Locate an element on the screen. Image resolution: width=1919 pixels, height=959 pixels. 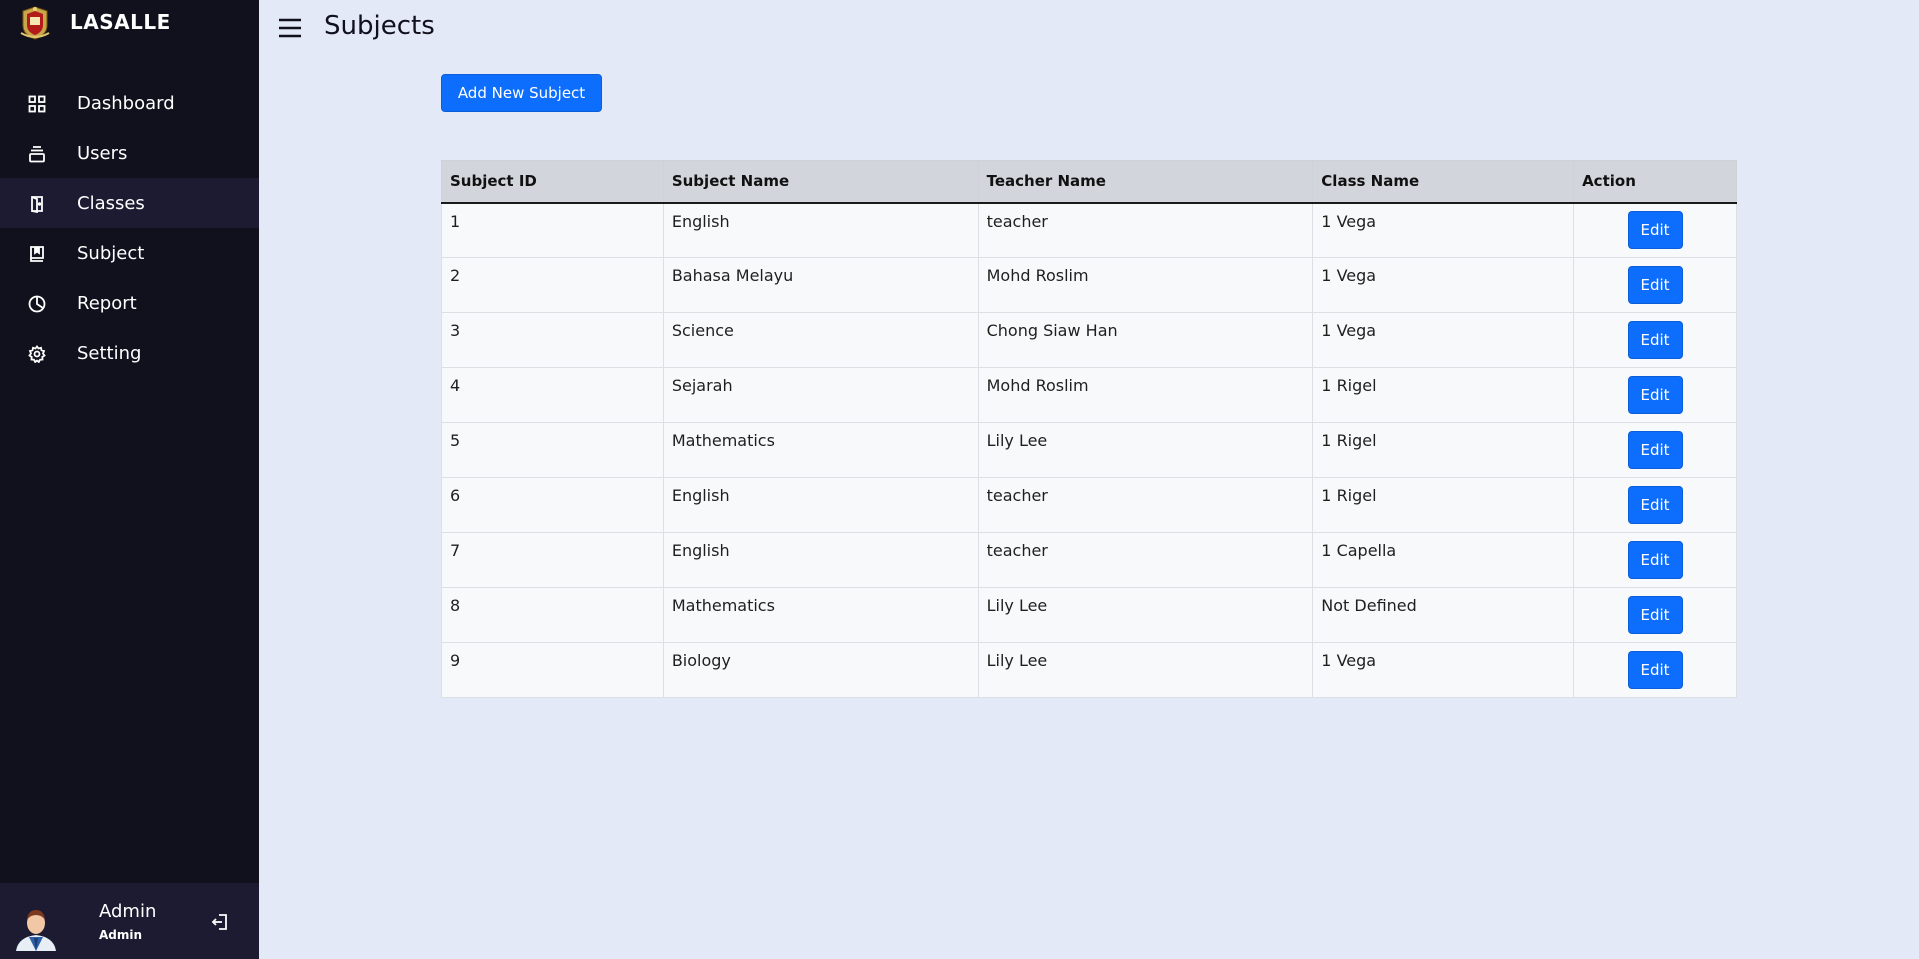
school-crest-logo is located at coordinates (35, 23).